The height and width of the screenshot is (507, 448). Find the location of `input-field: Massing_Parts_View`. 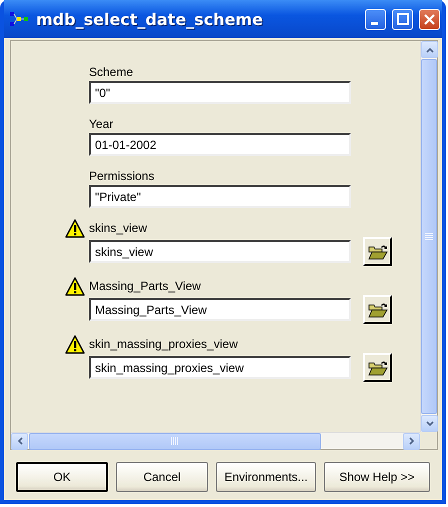

input-field: Massing_Parts_View is located at coordinates (220, 309).